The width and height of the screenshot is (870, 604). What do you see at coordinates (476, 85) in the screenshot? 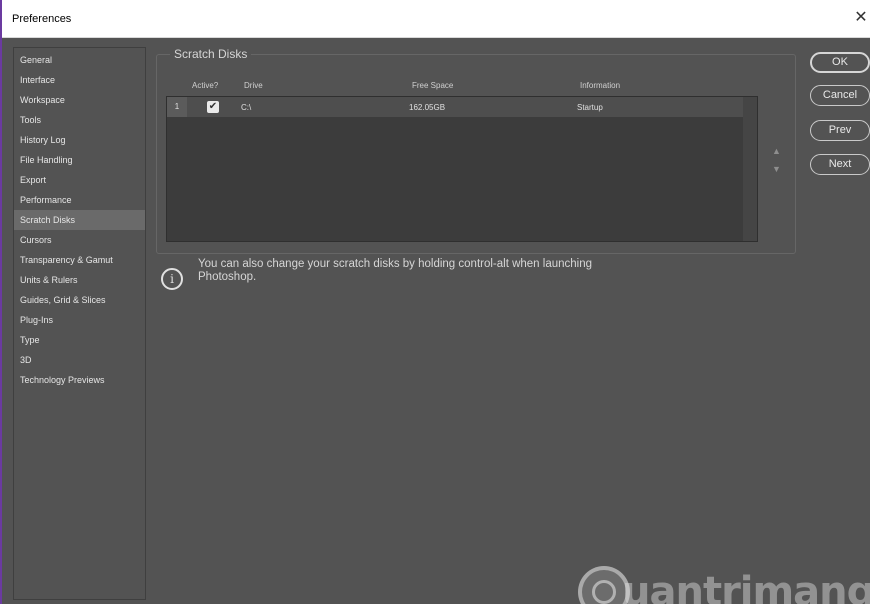
I see `table-header: Active? Drive Free Space Information` at bounding box center [476, 85].